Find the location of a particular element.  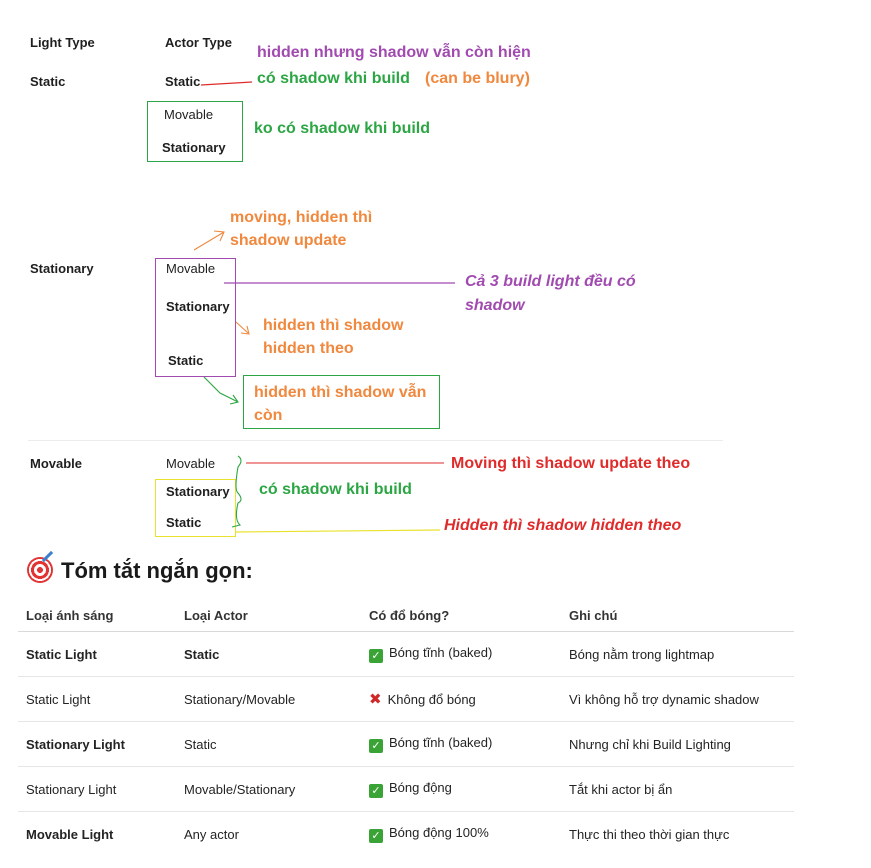

col-actor-type: Loại Actor is located at coordinates (268, 616).